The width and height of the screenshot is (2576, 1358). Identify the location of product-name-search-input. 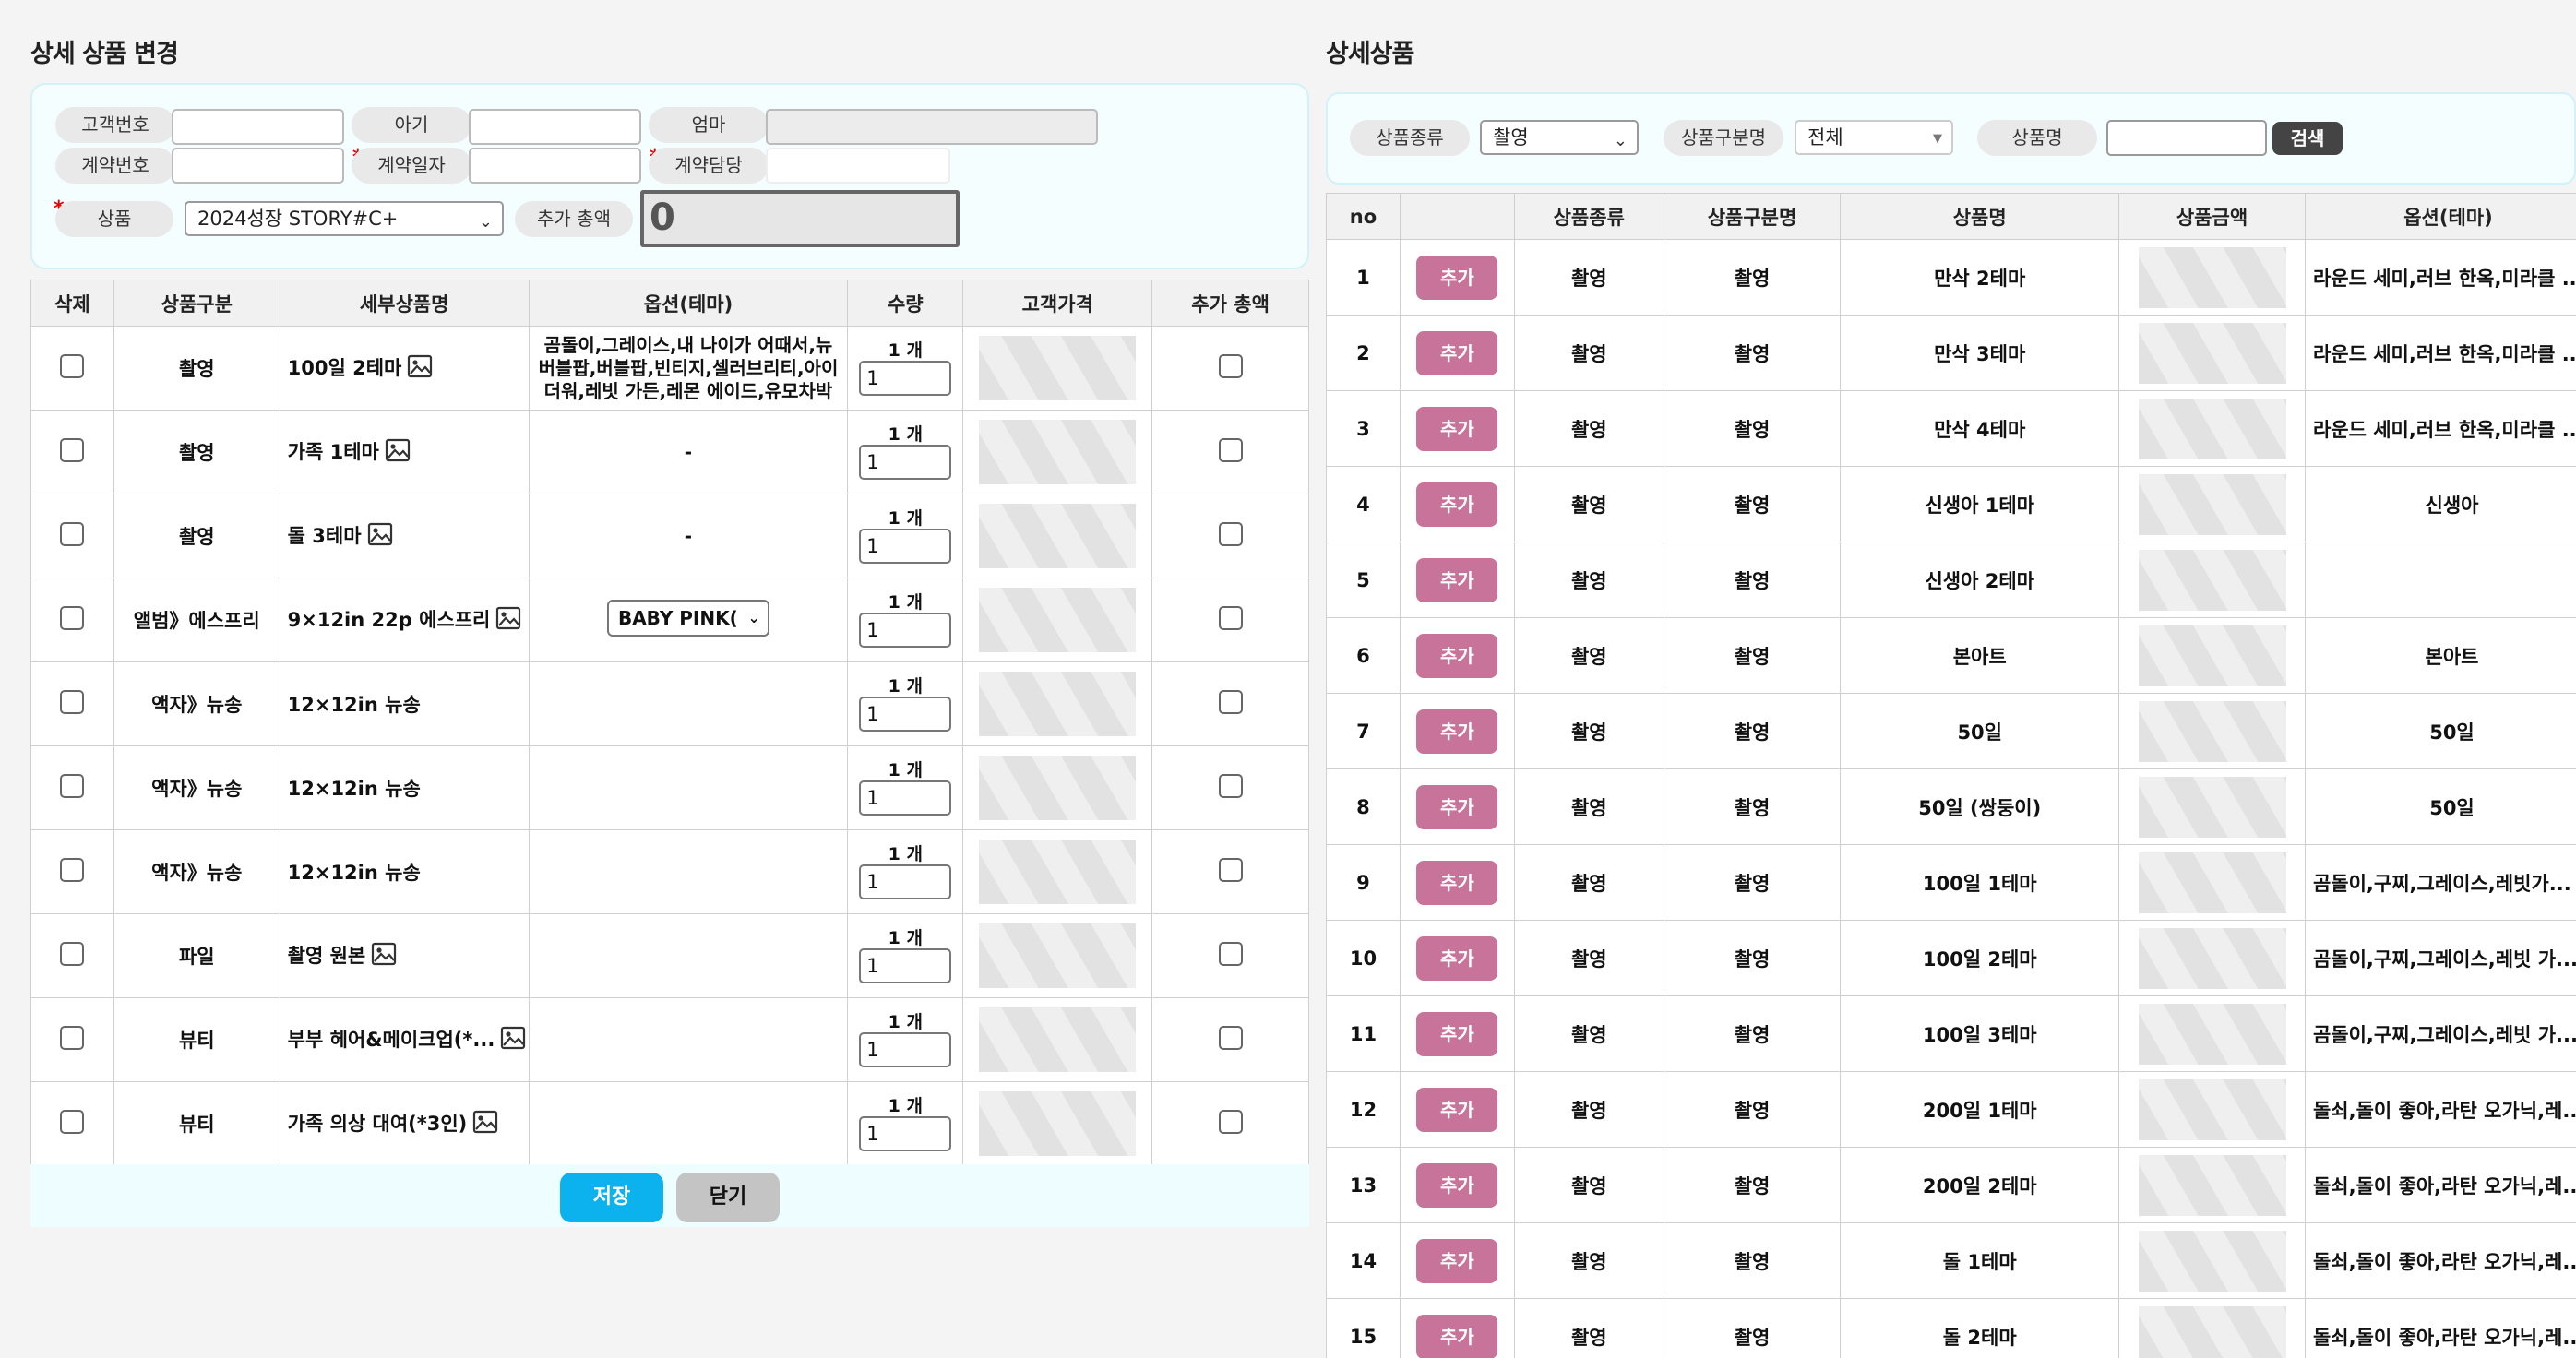
(2186, 138).